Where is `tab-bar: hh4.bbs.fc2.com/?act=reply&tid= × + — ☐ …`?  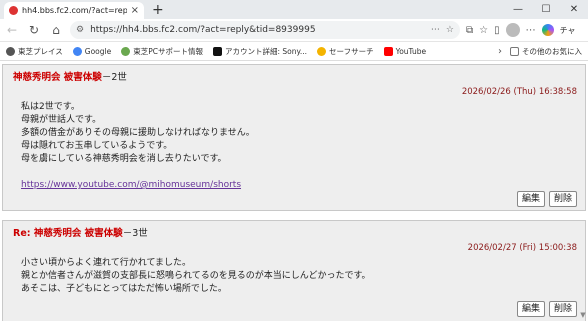 tab-bar: hh4.bbs.fc2.com/?act=reply&tid= × + — ☐ … is located at coordinates (294, 9).